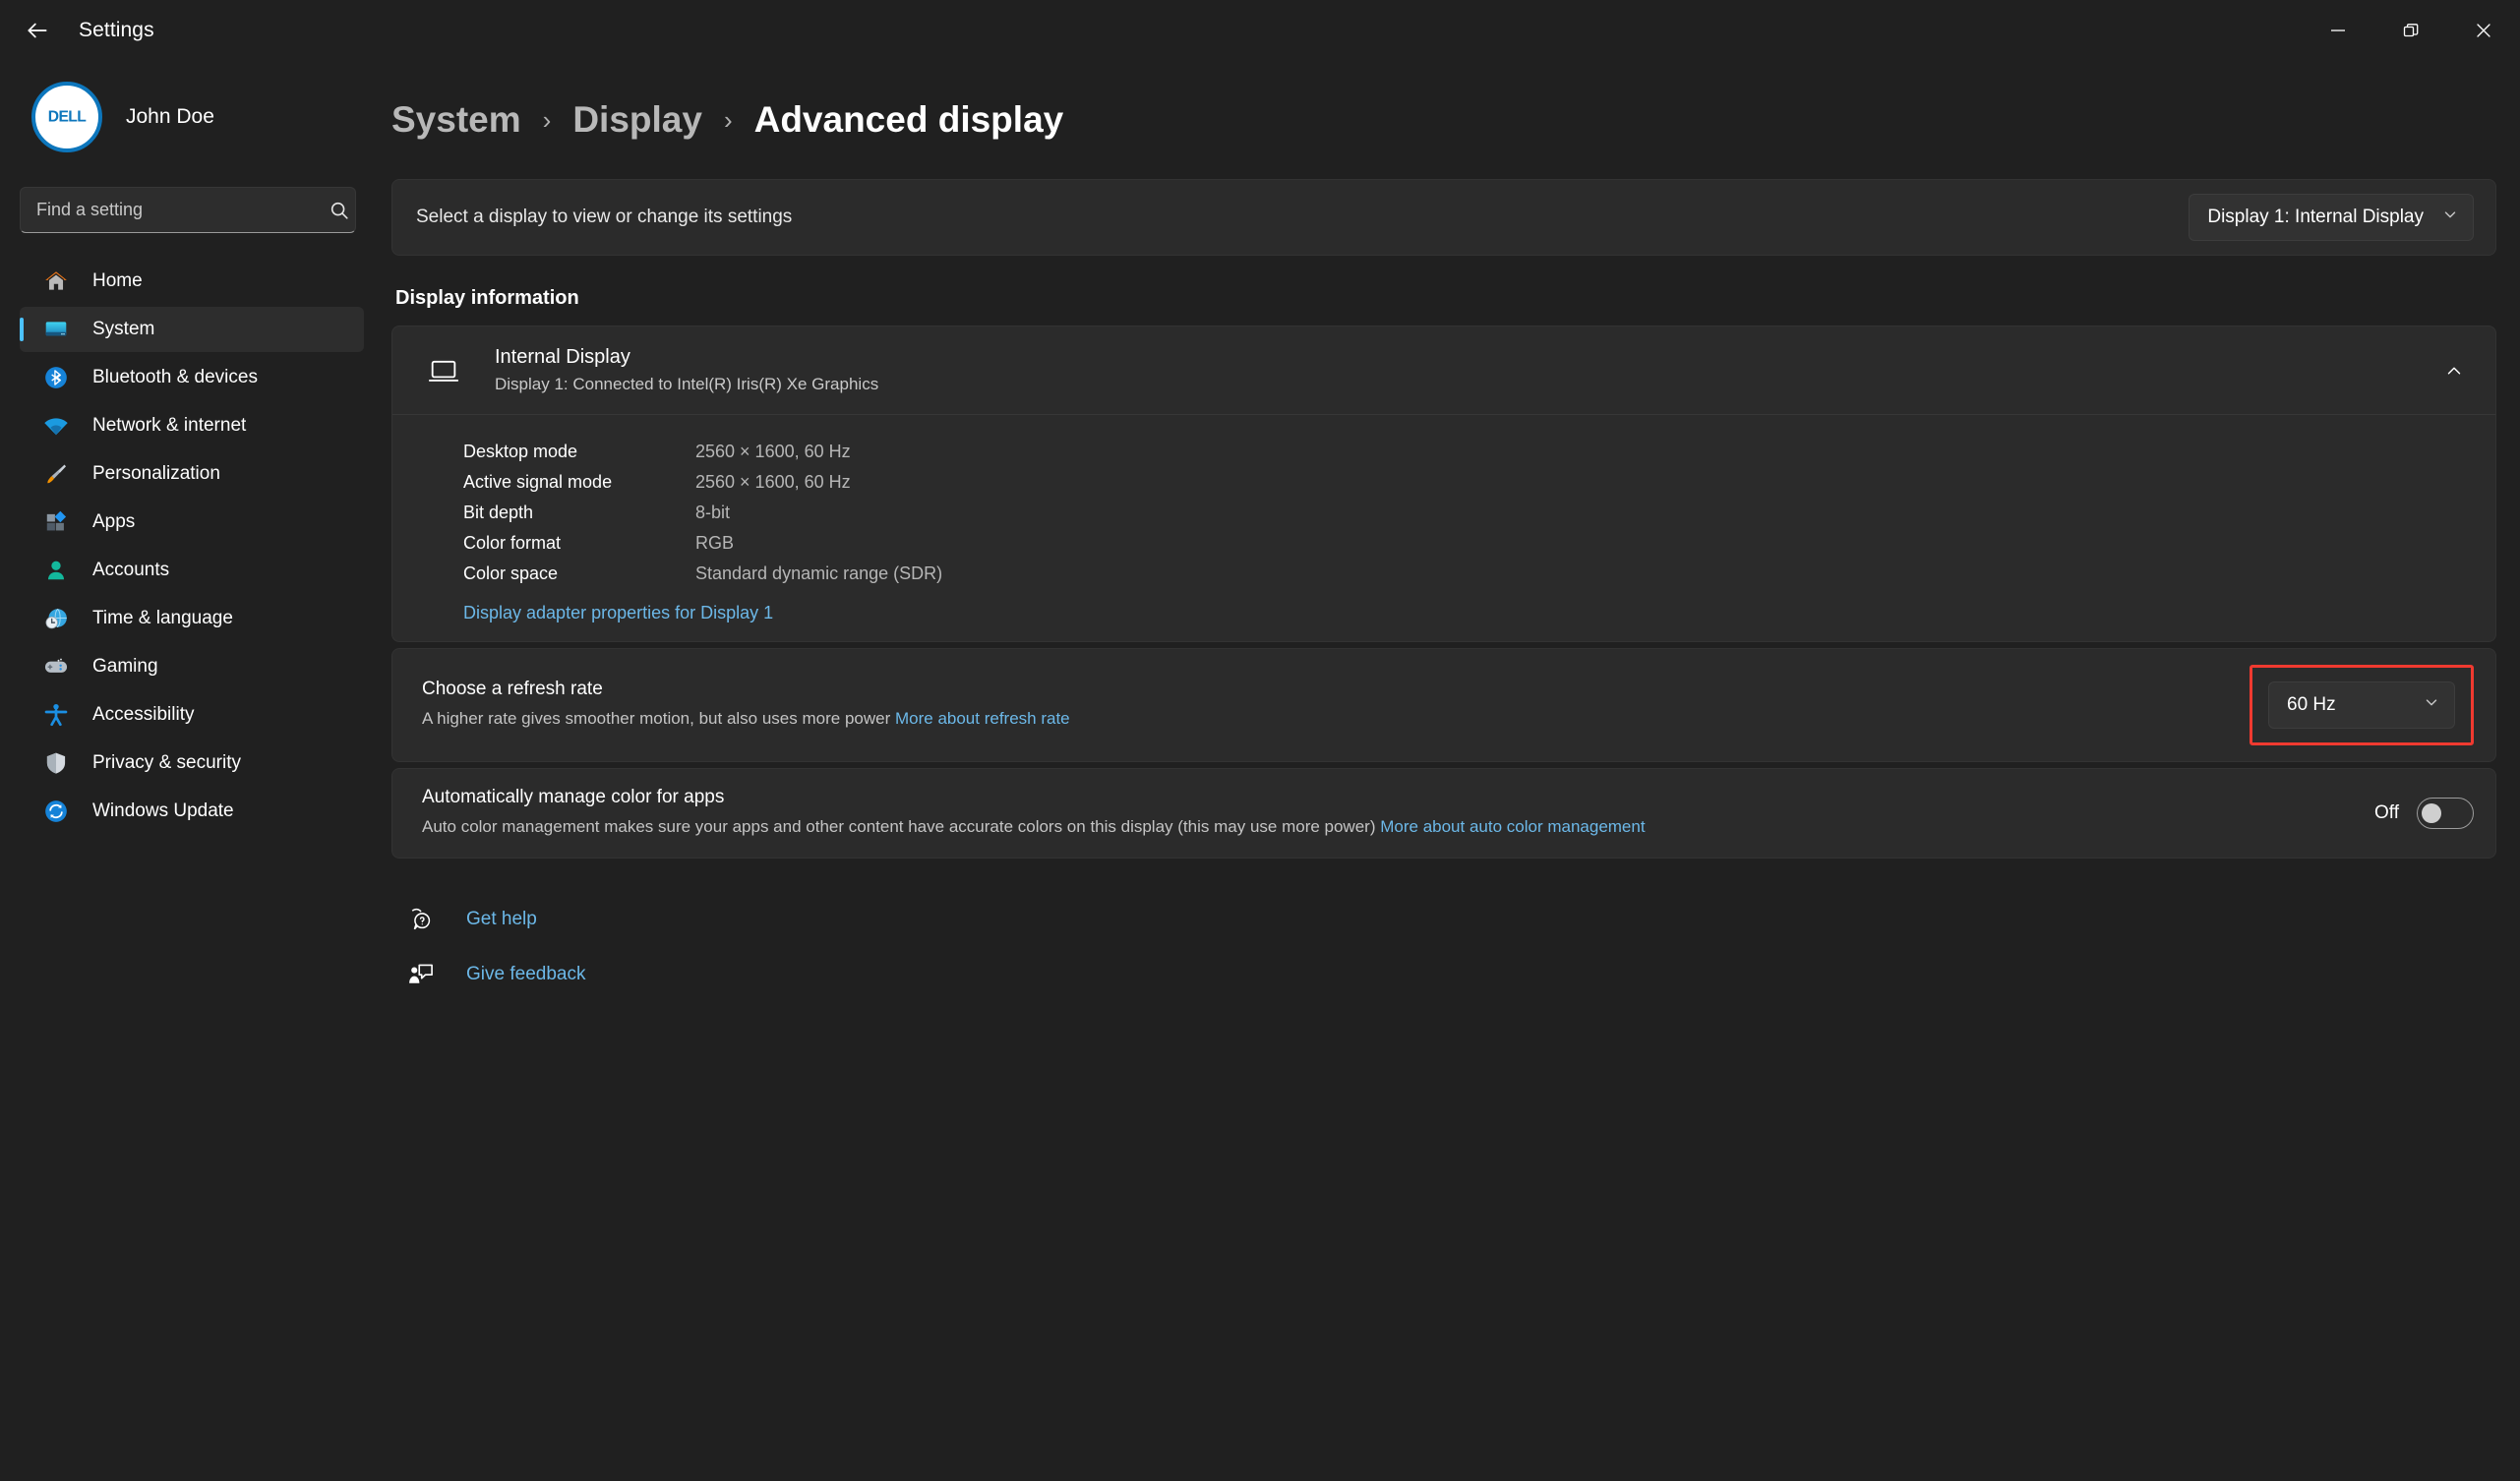  What do you see at coordinates (116, 30) in the screenshot?
I see `window-title: Settings` at bounding box center [116, 30].